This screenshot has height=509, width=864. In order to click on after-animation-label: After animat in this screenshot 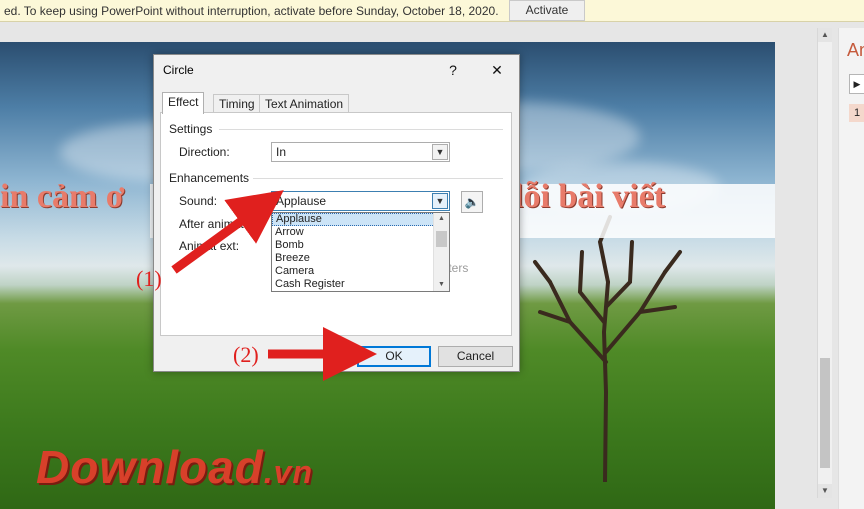, I will do `click(211, 224)`.